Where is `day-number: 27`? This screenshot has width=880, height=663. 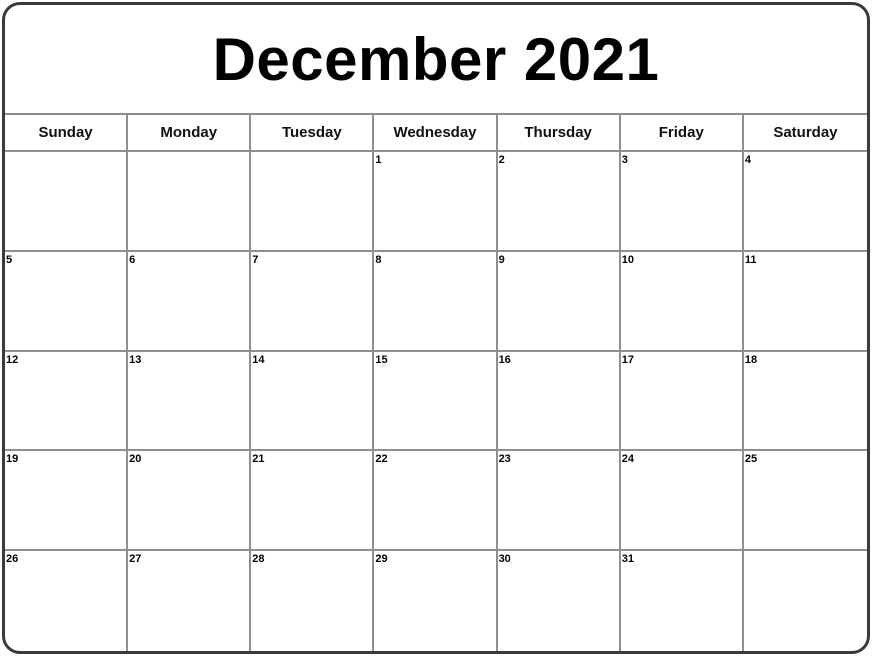
day-number: 27 is located at coordinates (135, 559).